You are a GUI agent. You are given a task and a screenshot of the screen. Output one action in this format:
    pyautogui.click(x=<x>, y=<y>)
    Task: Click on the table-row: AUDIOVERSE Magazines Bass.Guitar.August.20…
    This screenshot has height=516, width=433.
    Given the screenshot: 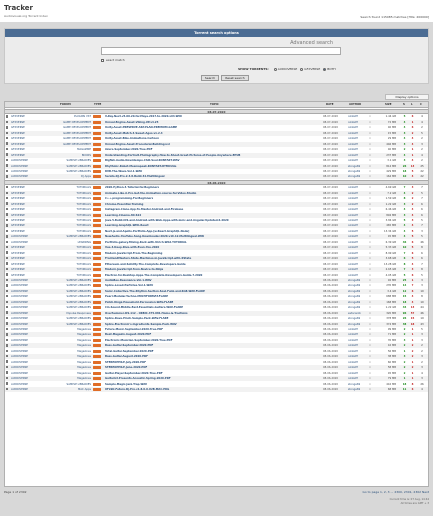 What is the action you would take?
    pyautogui.click(x=216, y=357)
    